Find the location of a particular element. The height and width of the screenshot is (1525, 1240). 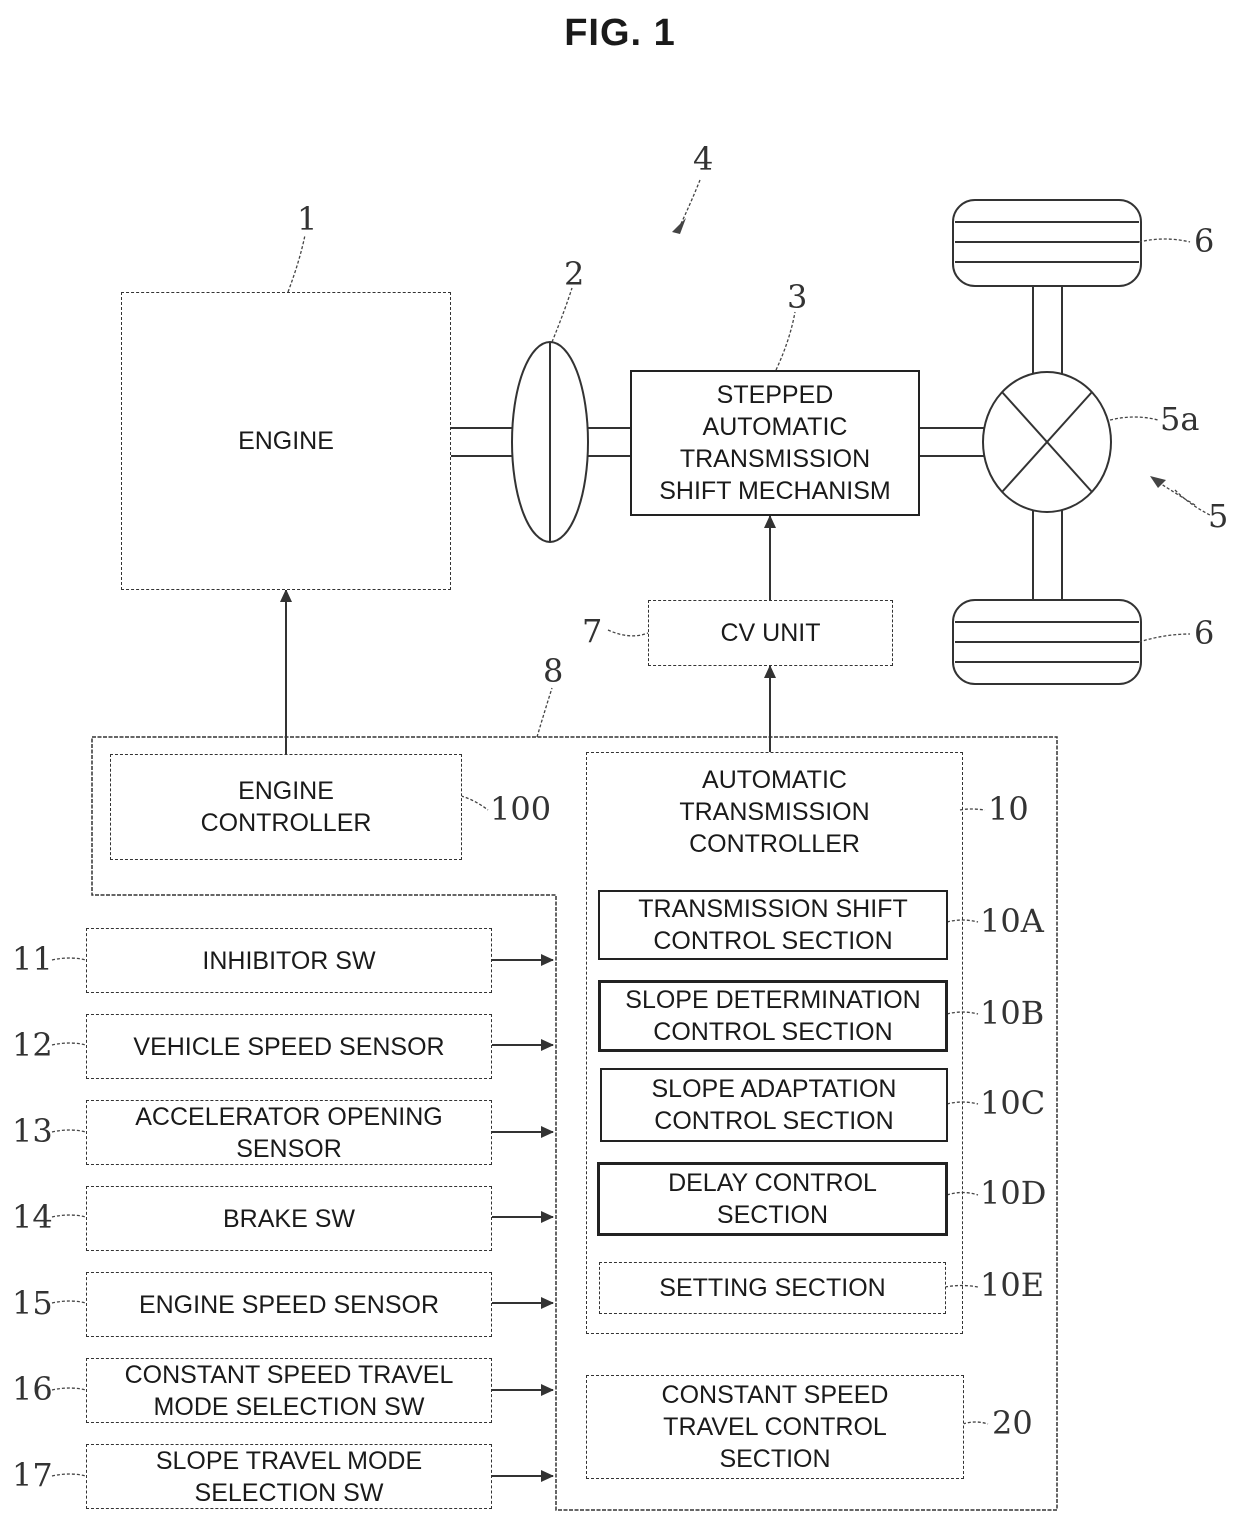

section-ref: 10A is located at coordinates (1012, 921).